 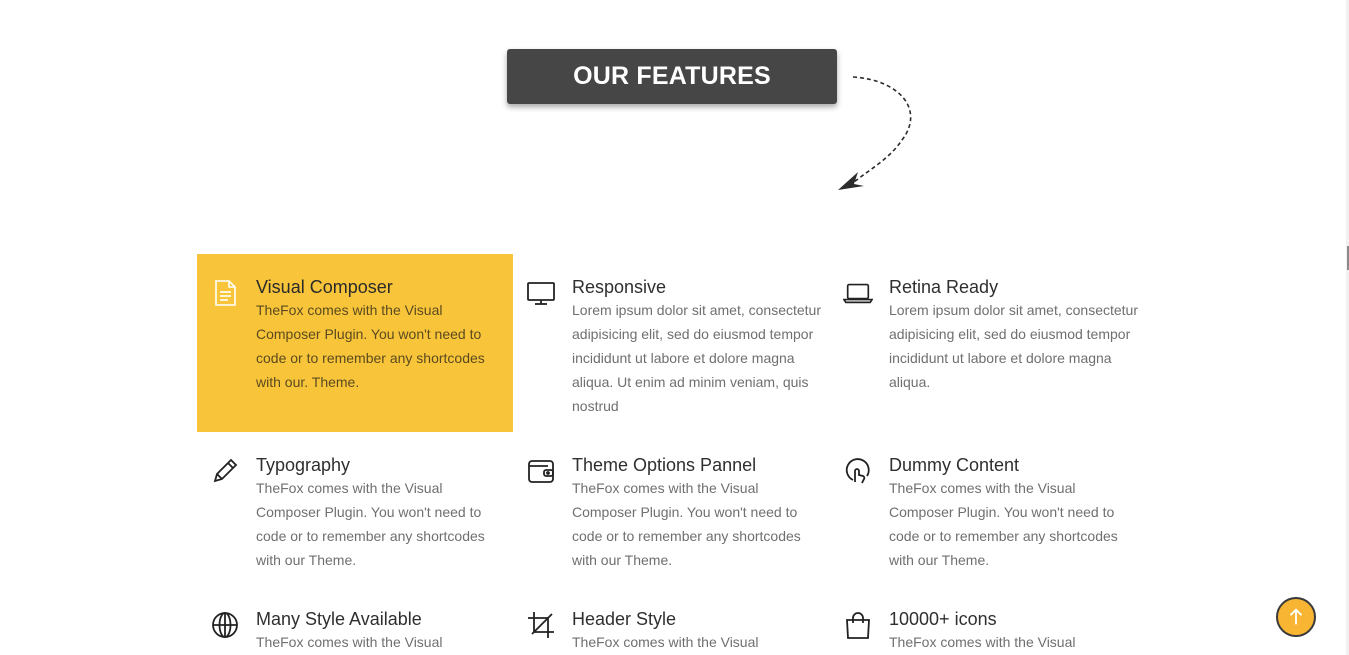 What do you see at coordinates (858, 293) in the screenshot?
I see `laptop-icon` at bounding box center [858, 293].